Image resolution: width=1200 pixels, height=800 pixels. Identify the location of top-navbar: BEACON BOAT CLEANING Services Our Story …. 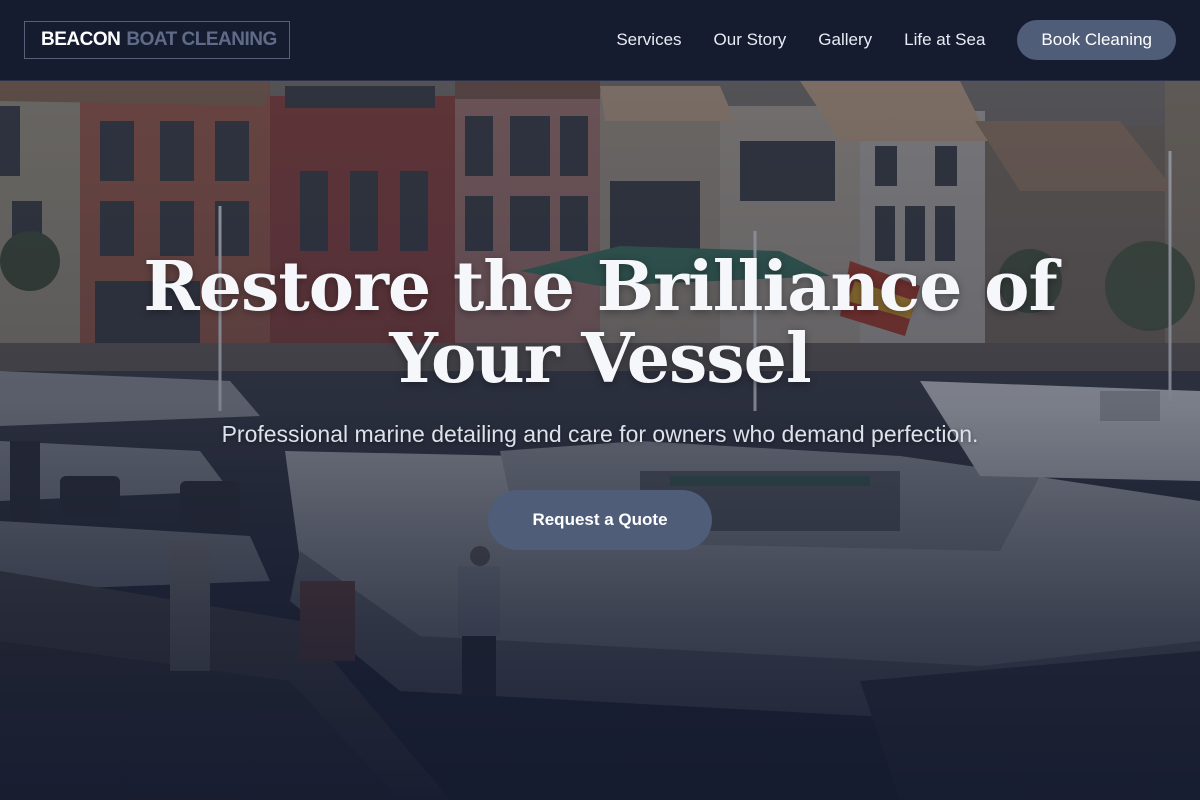
(600, 40).